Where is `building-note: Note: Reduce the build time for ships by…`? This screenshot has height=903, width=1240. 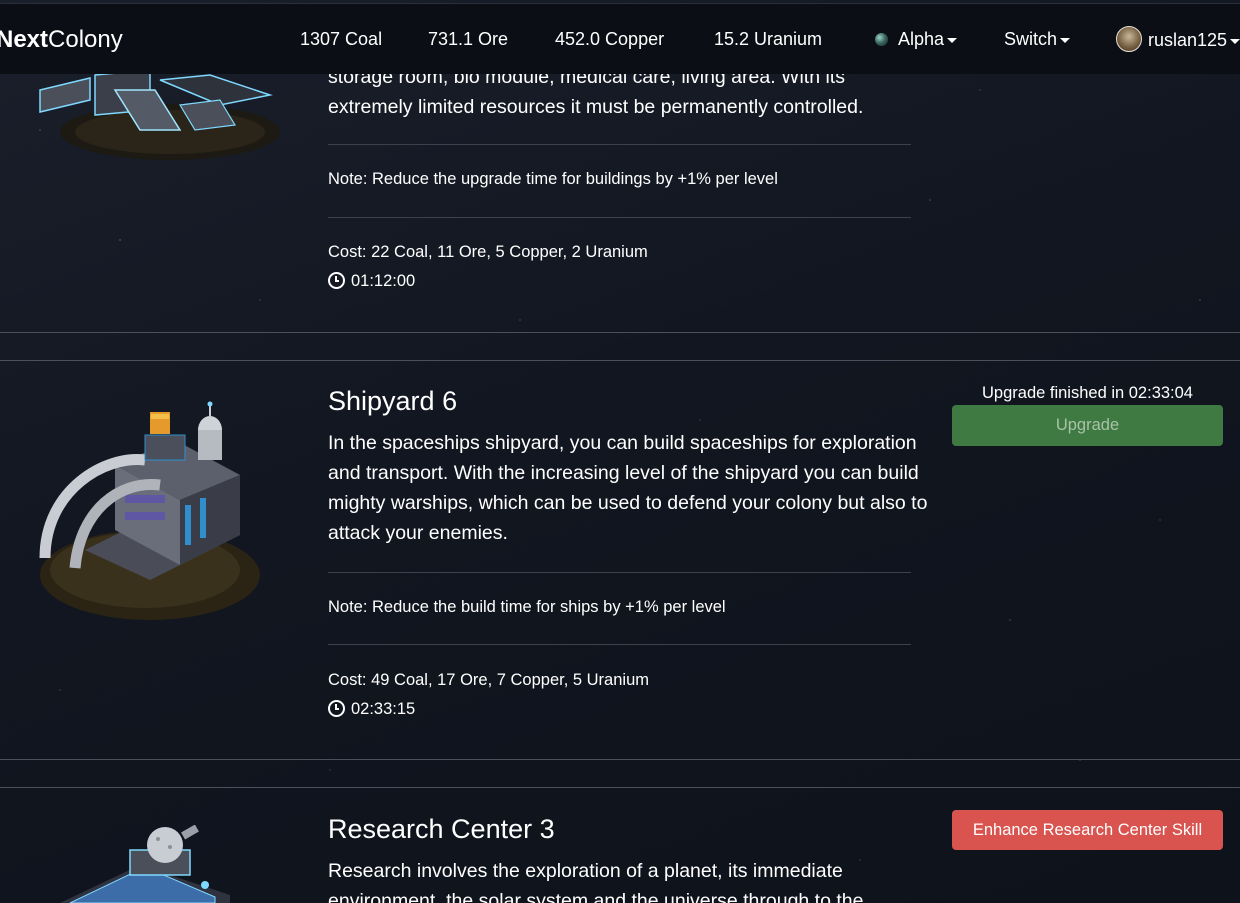
building-note: Note: Reduce the build time for ships by… is located at coordinates (527, 607).